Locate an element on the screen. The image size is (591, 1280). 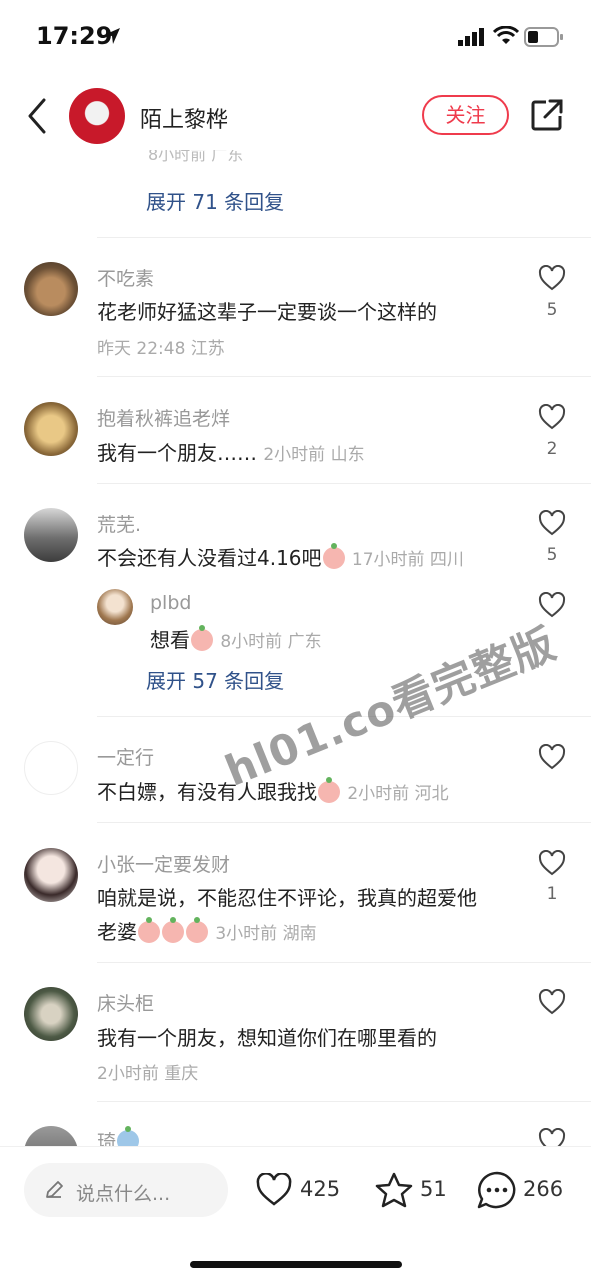
reply-user-avatar is located at coordinates (115, 607).